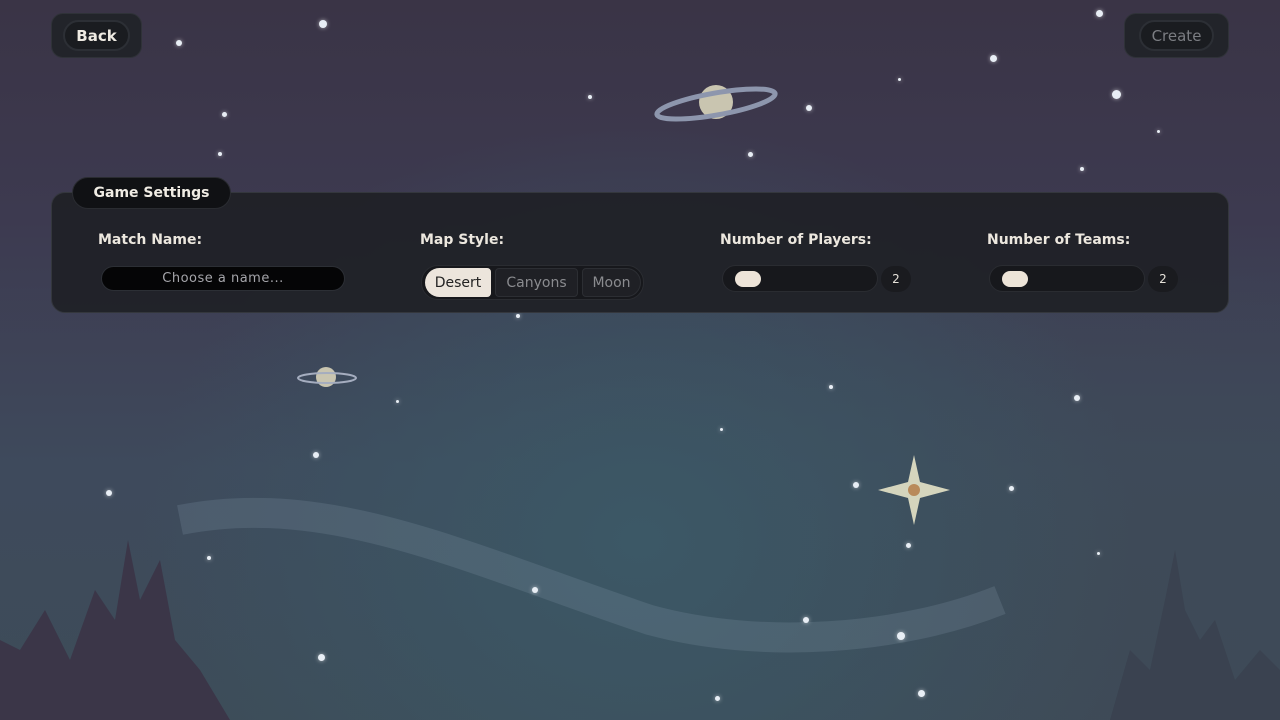 This screenshot has height=720, width=1280. What do you see at coordinates (151, 193) in the screenshot?
I see `game-settings-title: Game Settings` at bounding box center [151, 193].